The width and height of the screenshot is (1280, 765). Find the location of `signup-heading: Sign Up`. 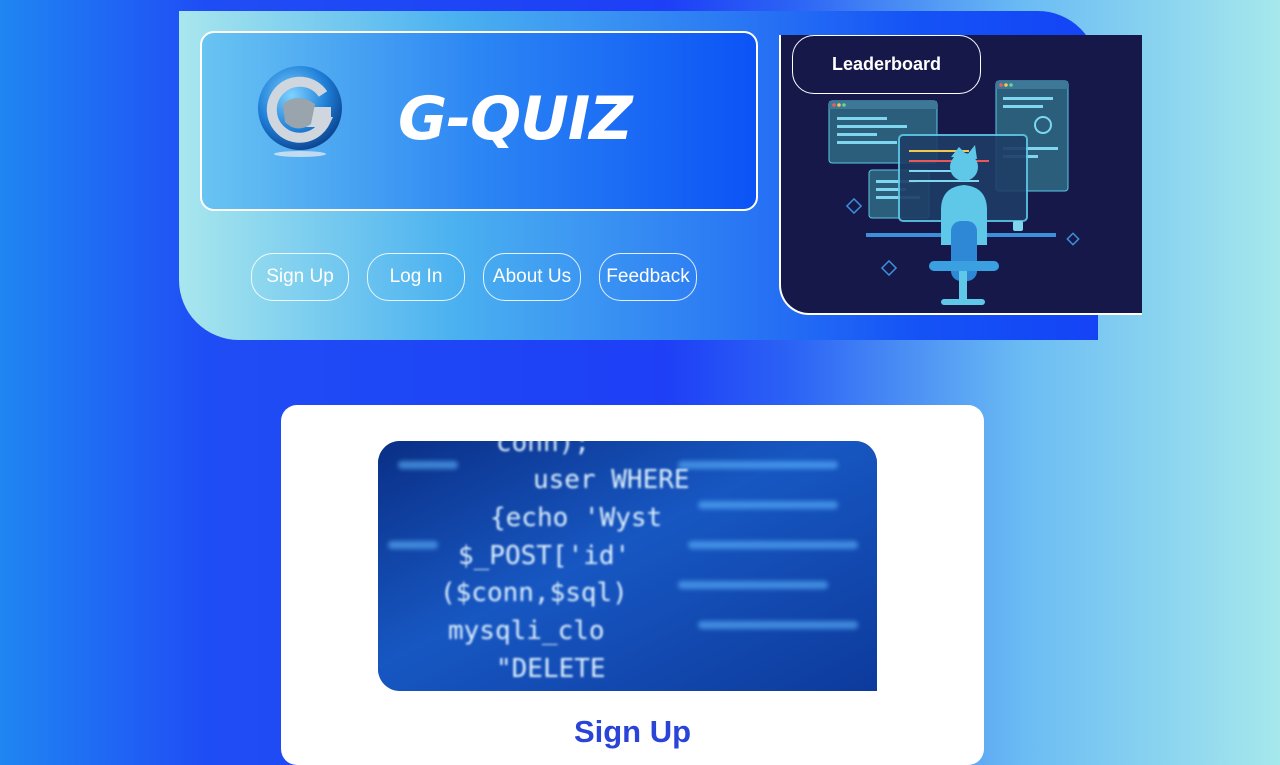

signup-heading: Sign Up is located at coordinates (632, 731).